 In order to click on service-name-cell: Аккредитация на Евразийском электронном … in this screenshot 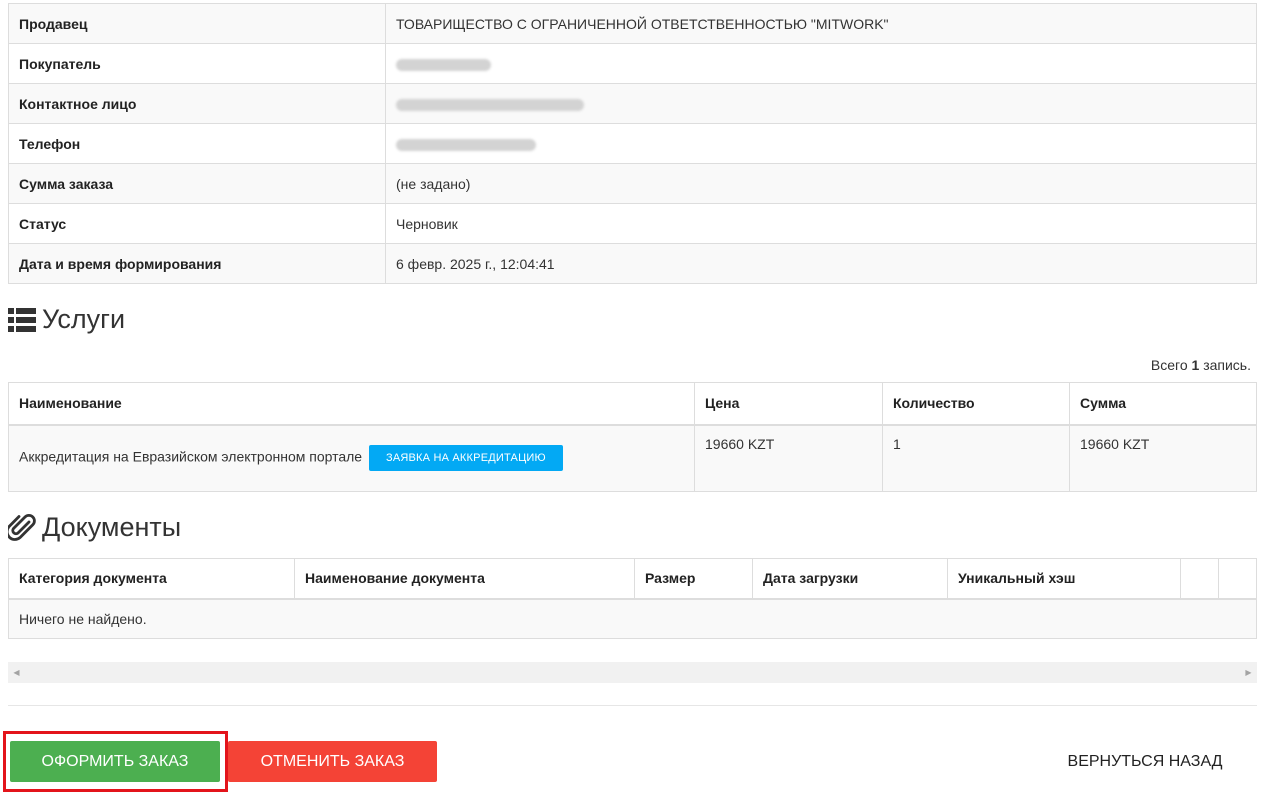, I will do `click(351, 458)`.